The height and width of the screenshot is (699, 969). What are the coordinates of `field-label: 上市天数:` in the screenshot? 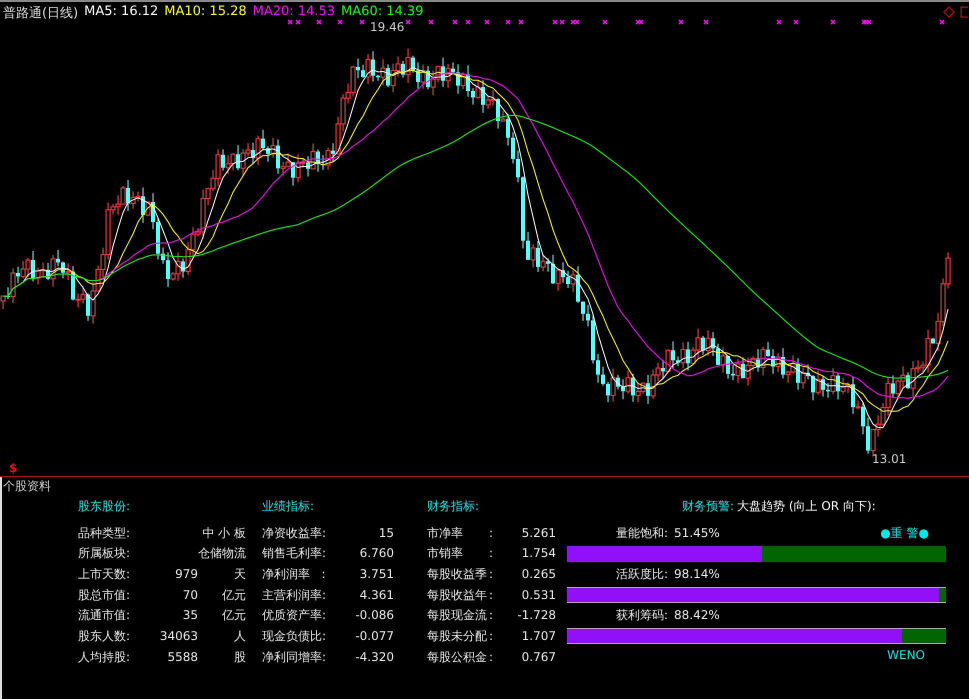 It's located at (105, 575).